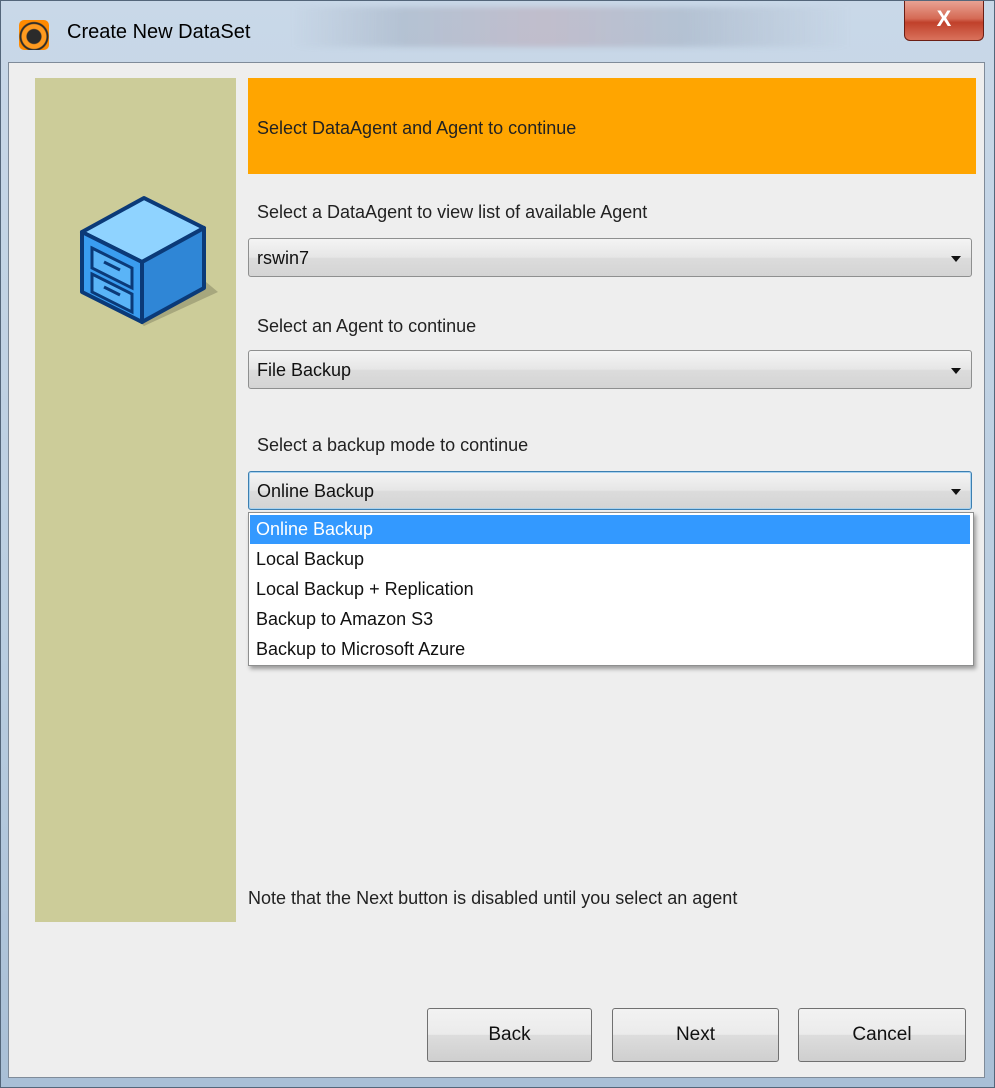 The image size is (995, 1088). Describe the element at coordinates (283, 258) in the screenshot. I see `data-agent-value: rswin7` at that location.